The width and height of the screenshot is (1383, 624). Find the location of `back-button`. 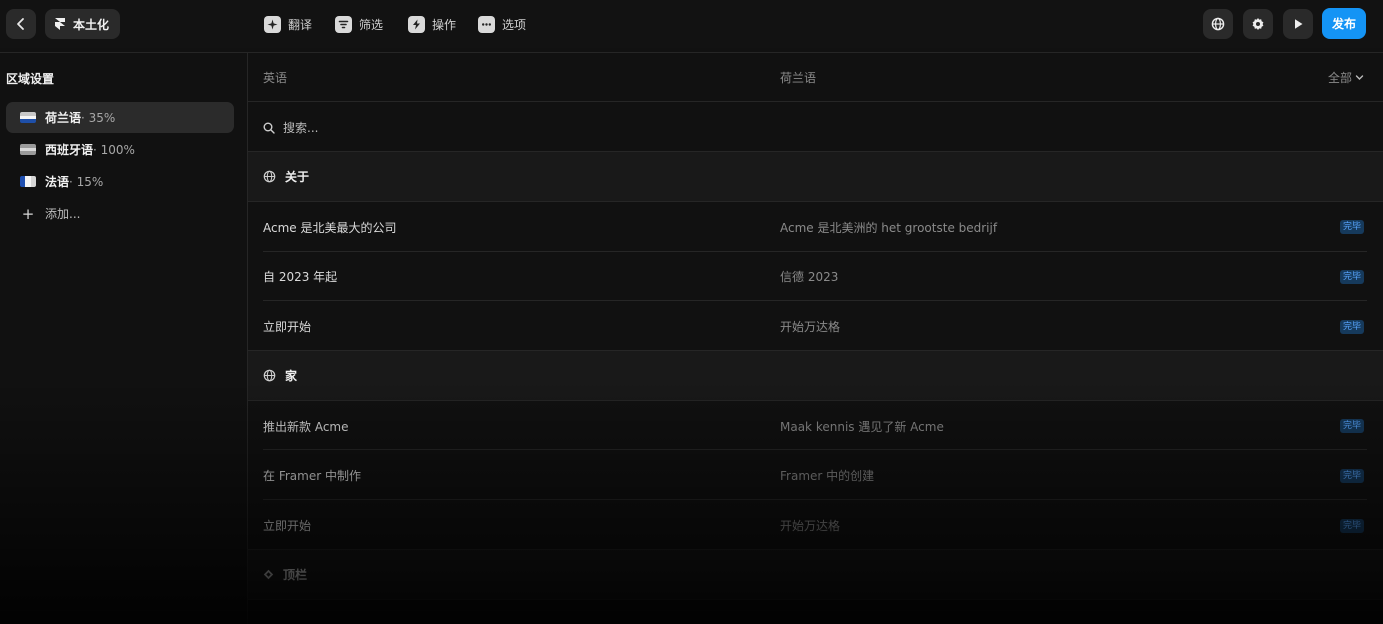

back-button is located at coordinates (21, 24).